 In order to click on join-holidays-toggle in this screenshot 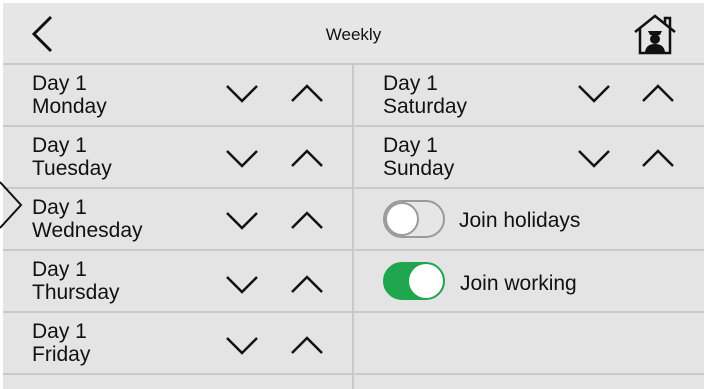, I will do `click(414, 219)`.